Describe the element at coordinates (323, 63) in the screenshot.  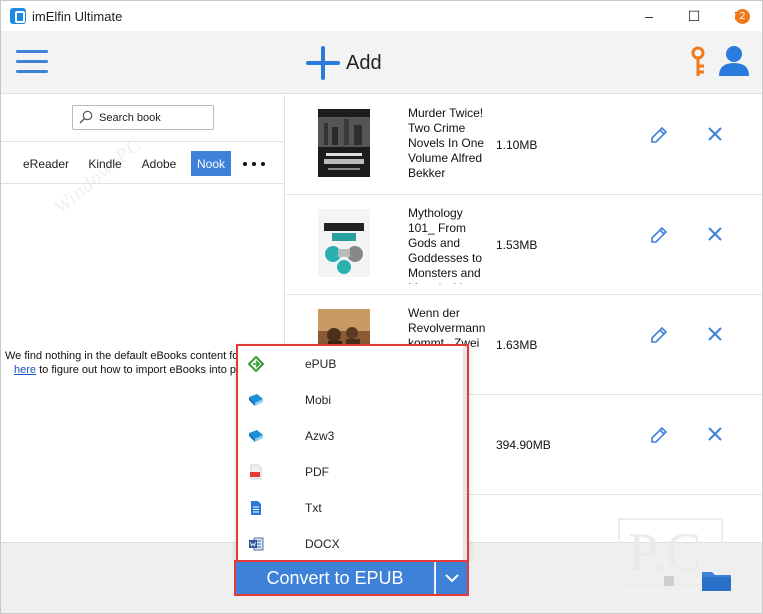
I see `plus-icon` at that location.